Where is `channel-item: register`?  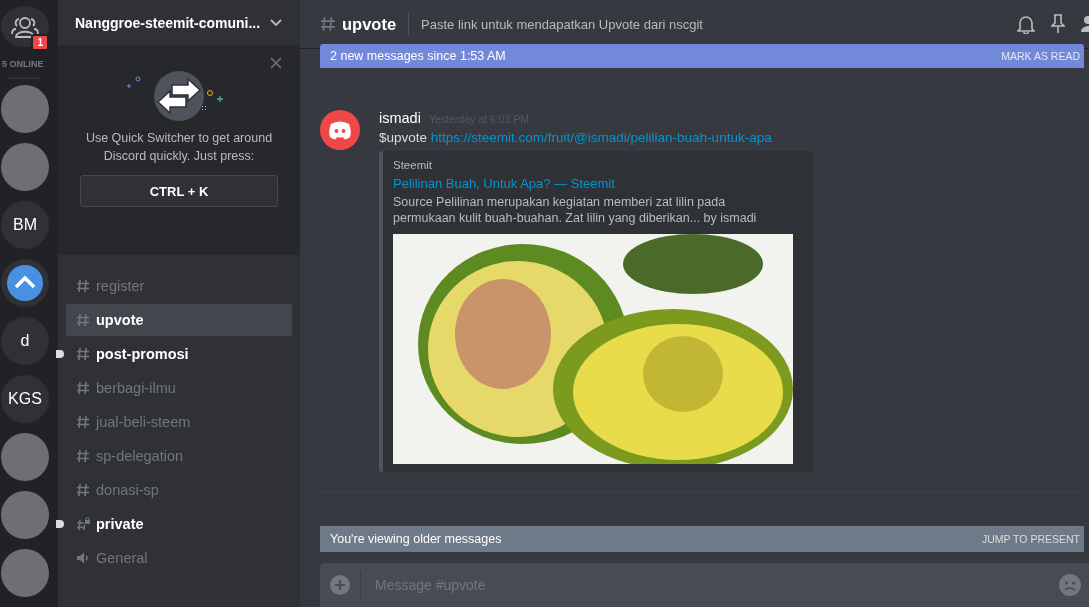 channel-item: register is located at coordinates (179, 286).